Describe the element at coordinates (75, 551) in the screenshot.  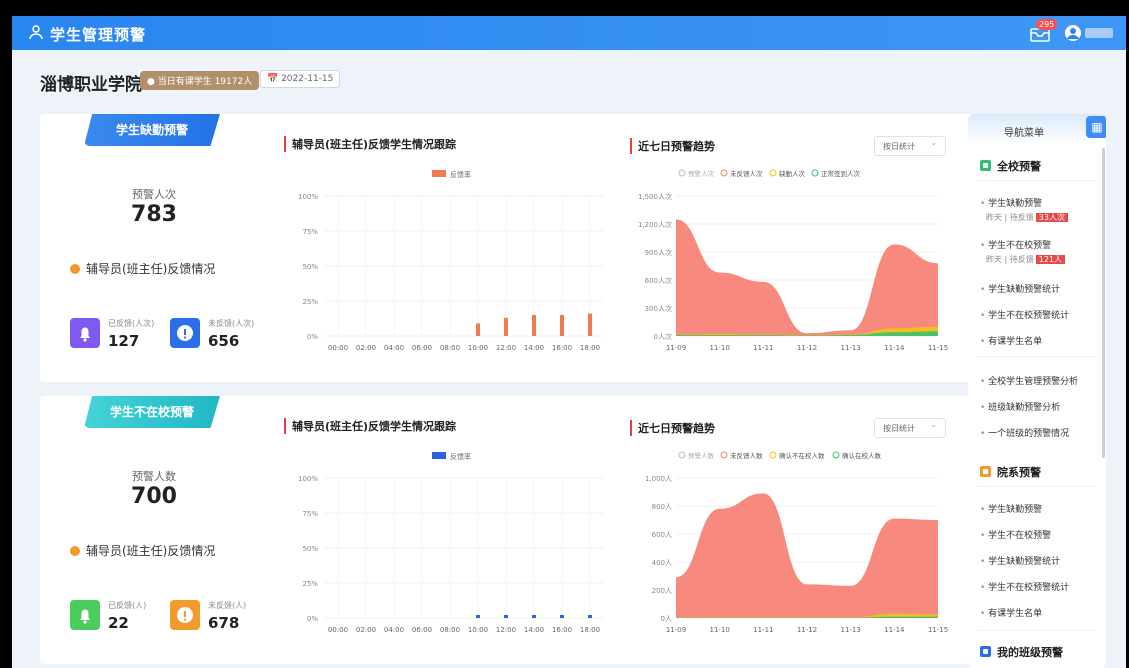
I see `check-icon` at that location.